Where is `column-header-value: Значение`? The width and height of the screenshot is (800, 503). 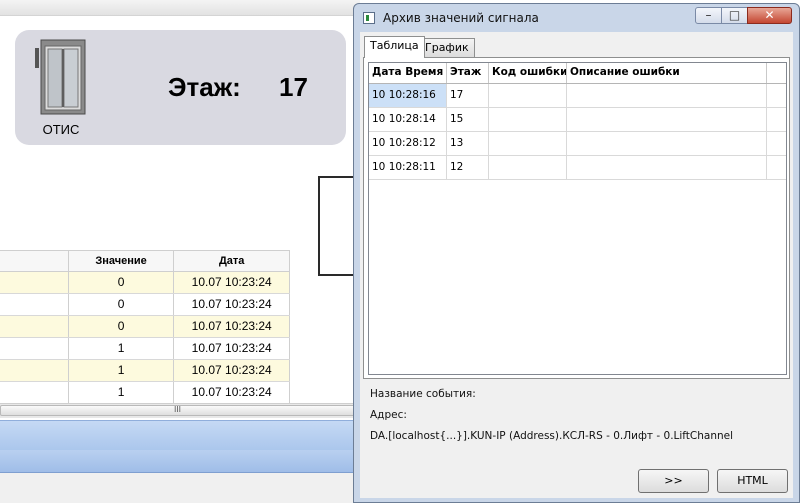 column-header-value: Значение is located at coordinates (122, 261).